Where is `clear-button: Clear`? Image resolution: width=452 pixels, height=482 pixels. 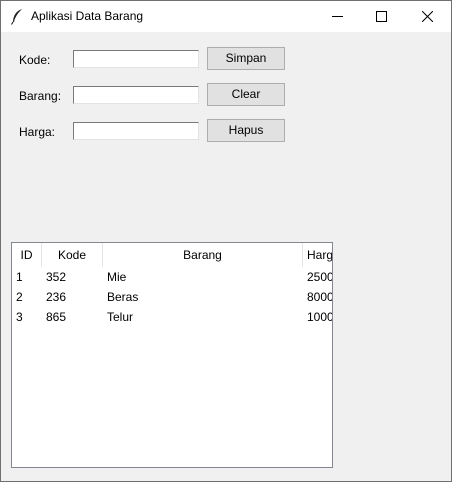 clear-button: Clear is located at coordinates (246, 94).